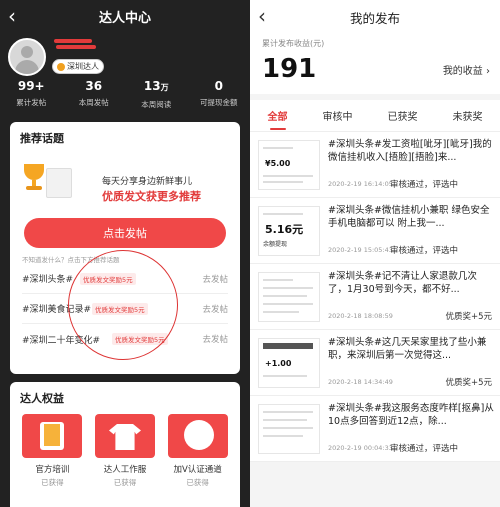 The height and width of the screenshot is (507, 500). I want to click on creator-rights-card: 达人权益 官方培训 已获得 达人工作服 已获得 加V认证通道 已获得, so click(125, 444).